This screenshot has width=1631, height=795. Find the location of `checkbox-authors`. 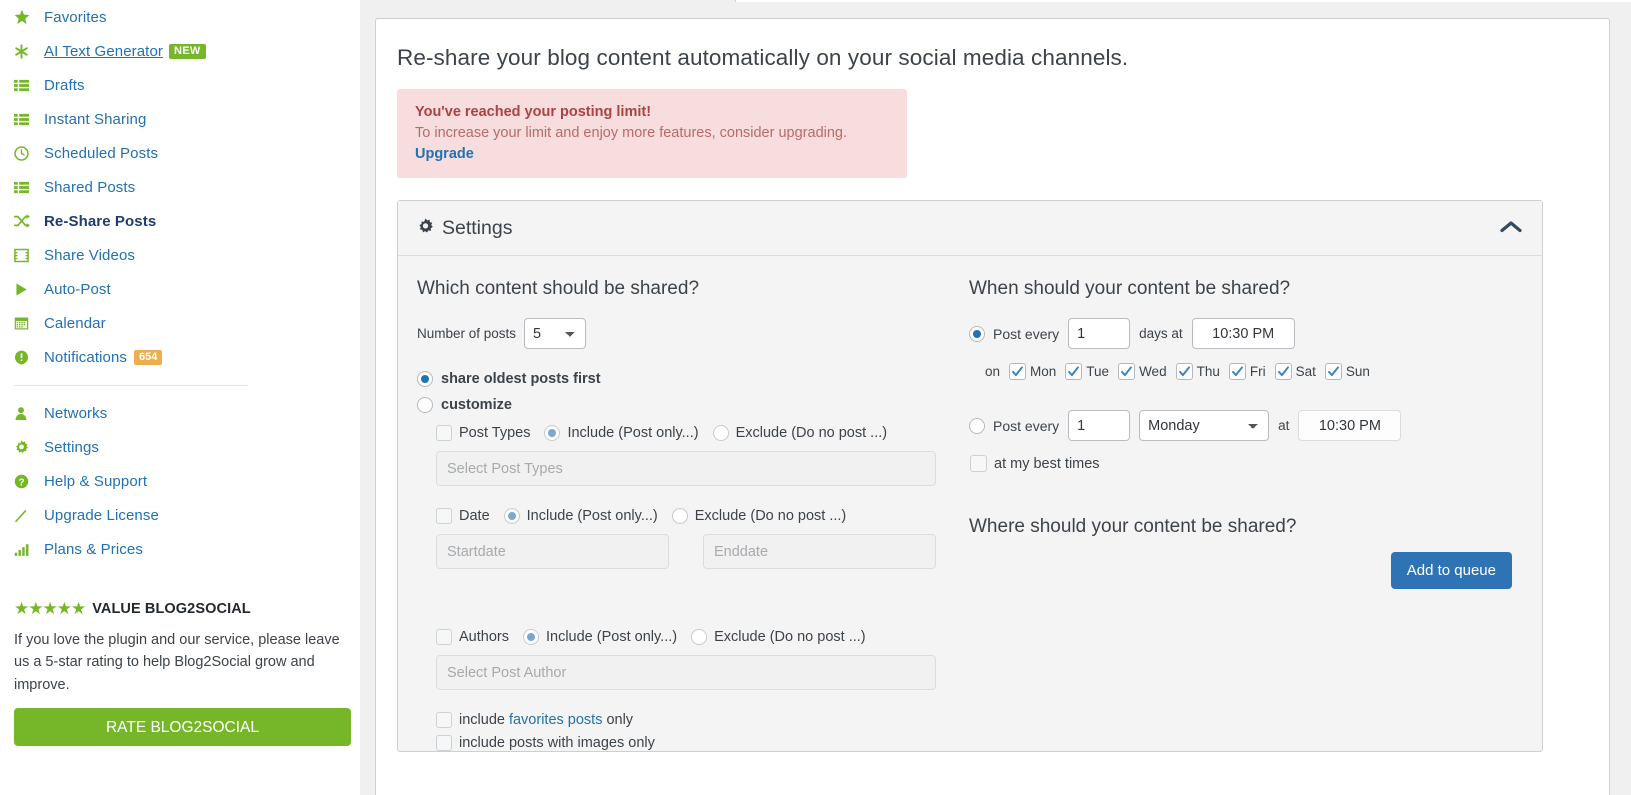

checkbox-authors is located at coordinates (444, 637).